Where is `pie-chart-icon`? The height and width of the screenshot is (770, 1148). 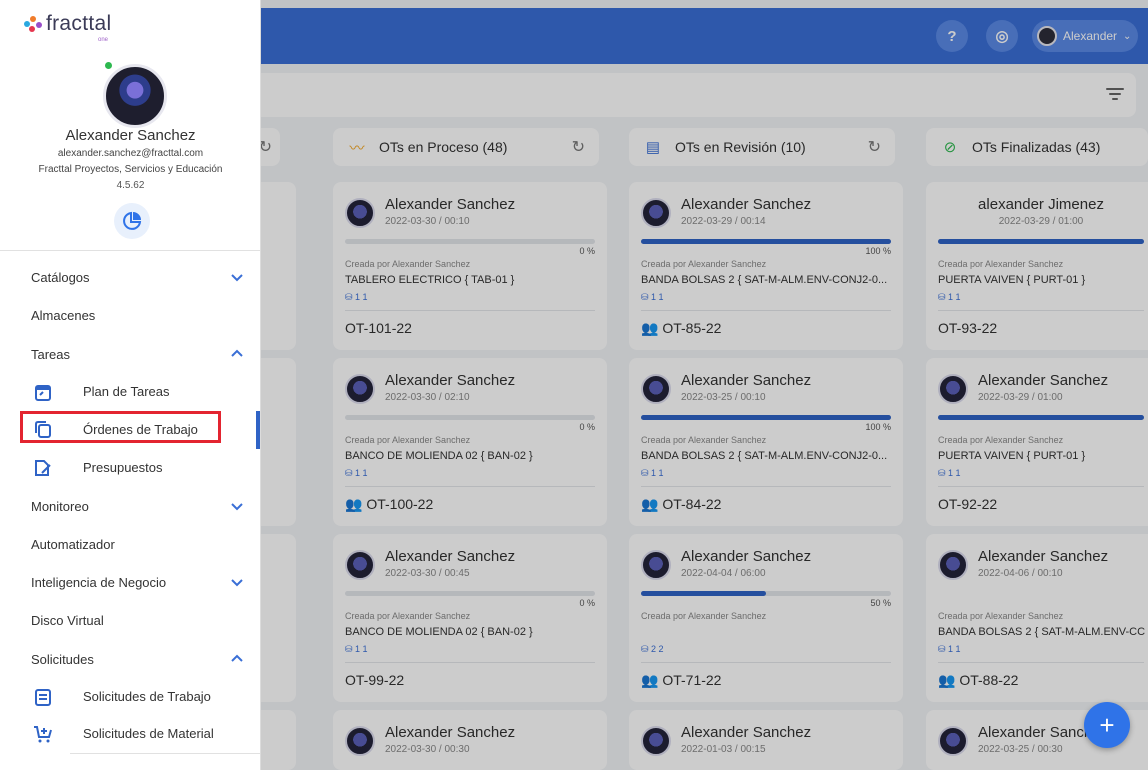
pie-chart-icon is located at coordinates (132, 220).